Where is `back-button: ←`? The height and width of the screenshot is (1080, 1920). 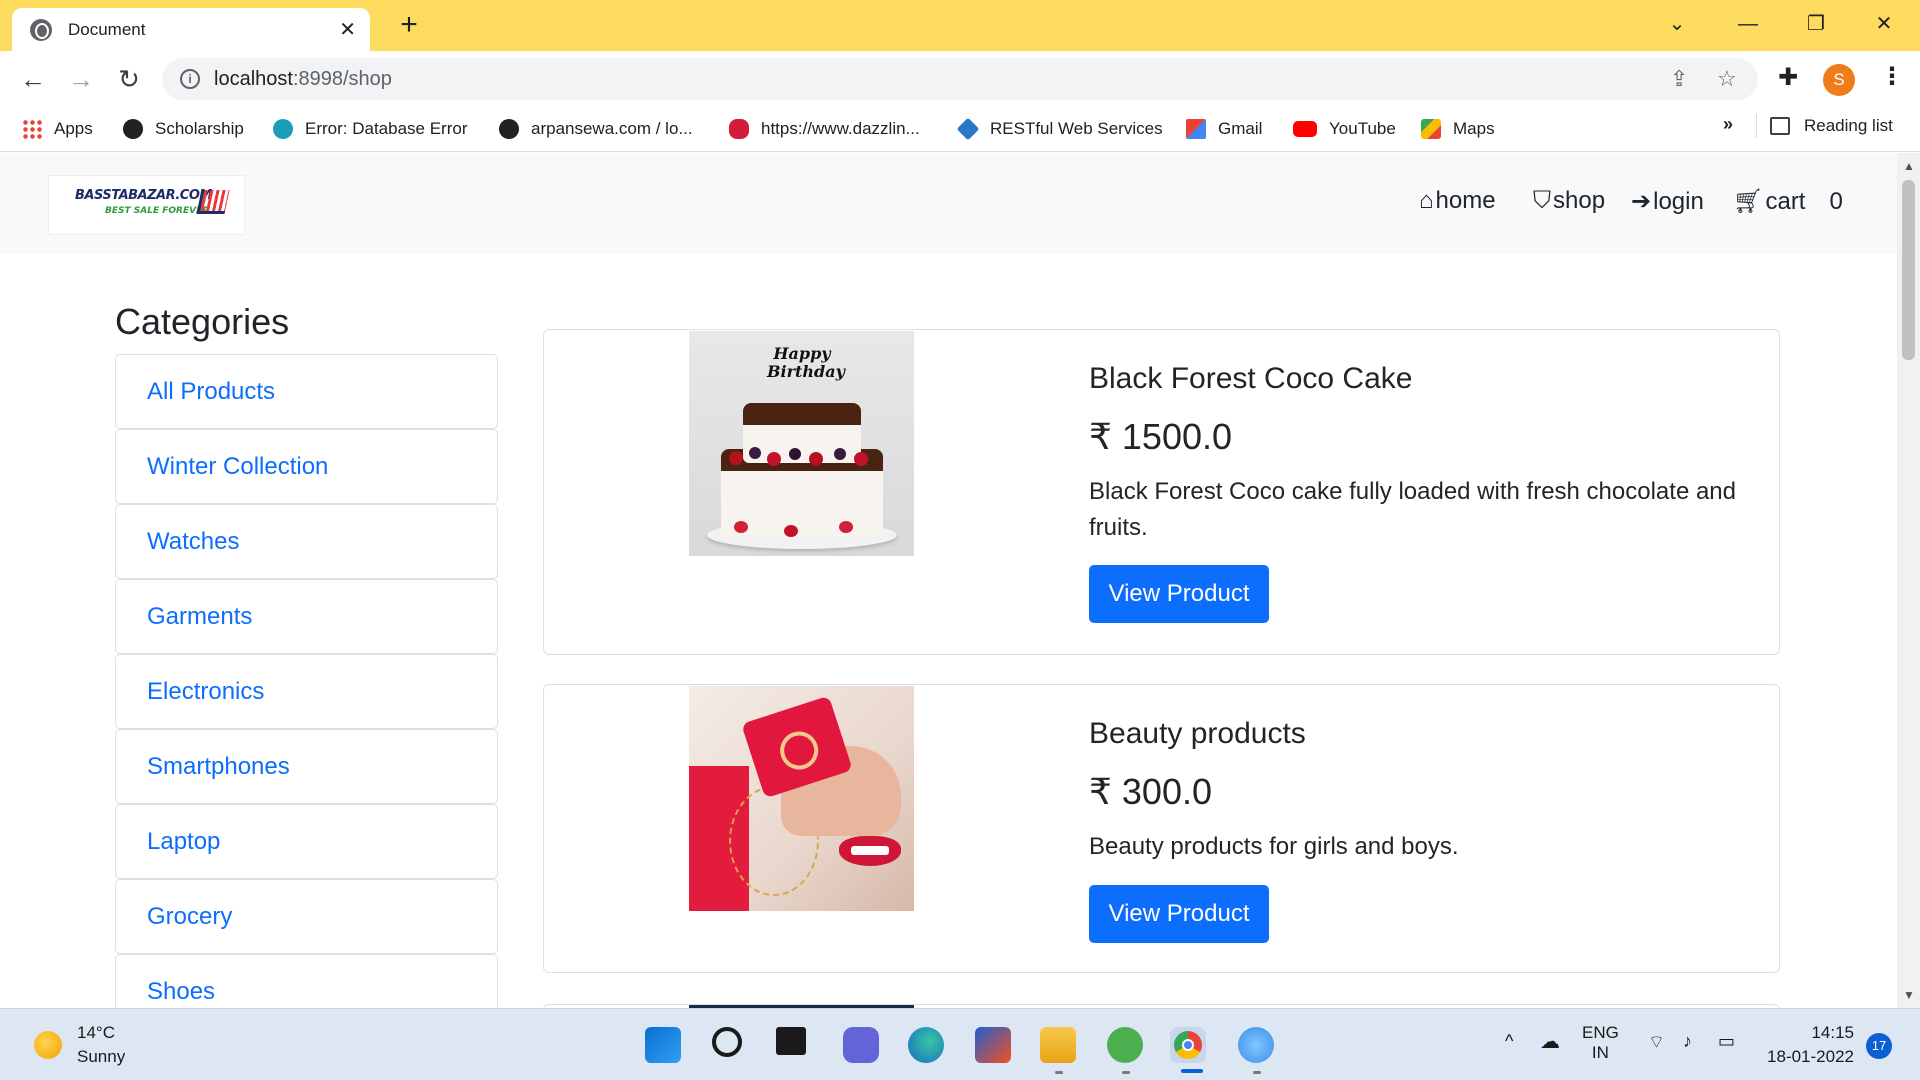
back-button: ← is located at coordinates (33, 79).